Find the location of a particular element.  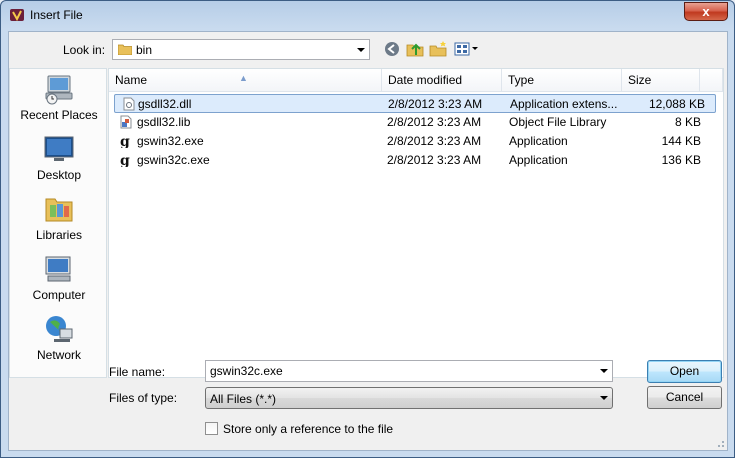

file-size: 136 KB is located at coordinates (681, 160).